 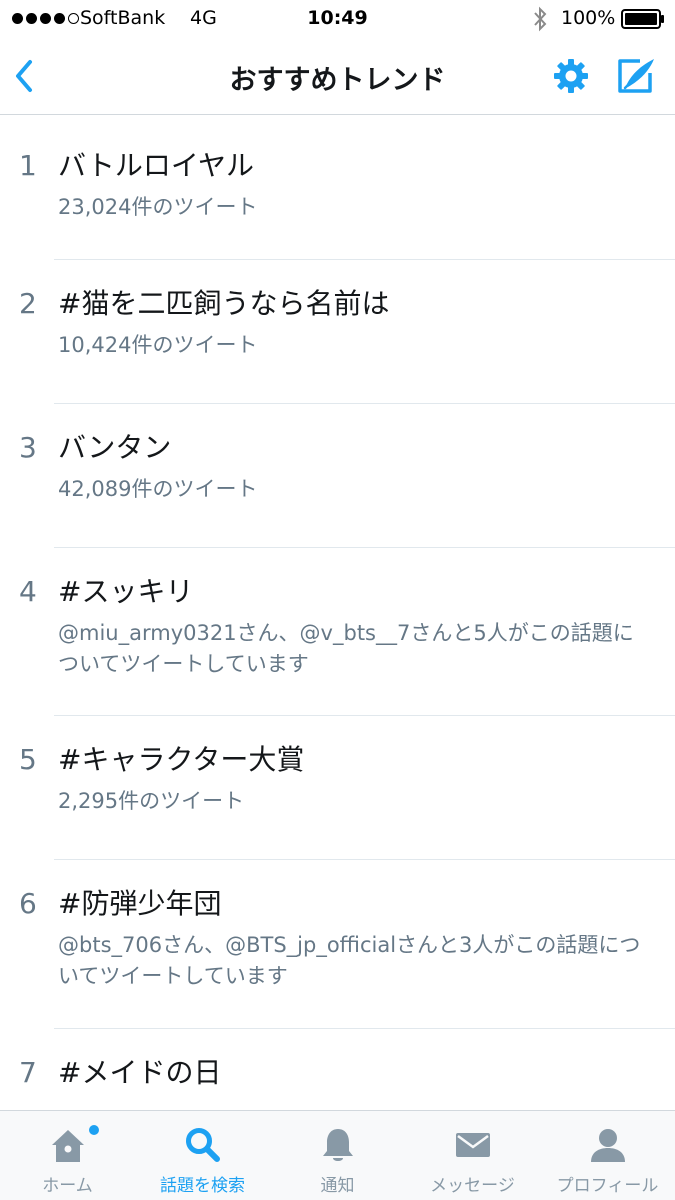 What do you see at coordinates (607, 1186) in the screenshot?
I see `tab-label: プロフィール` at bounding box center [607, 1186].